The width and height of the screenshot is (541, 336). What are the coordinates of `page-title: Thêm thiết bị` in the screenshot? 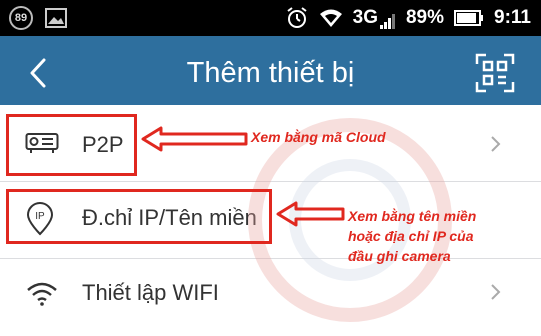 It's located at (270, 73).